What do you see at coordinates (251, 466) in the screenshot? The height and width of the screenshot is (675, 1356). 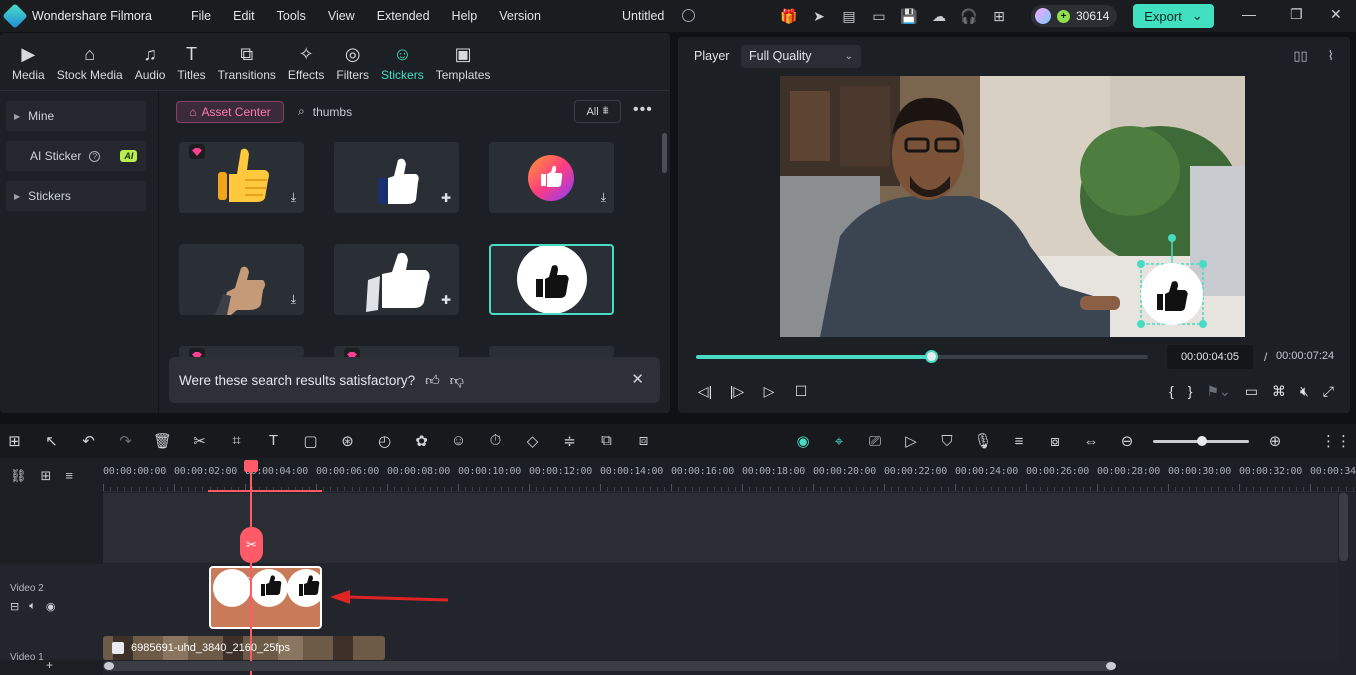 I see `playhead-handle` at bounding box center [251, 466].